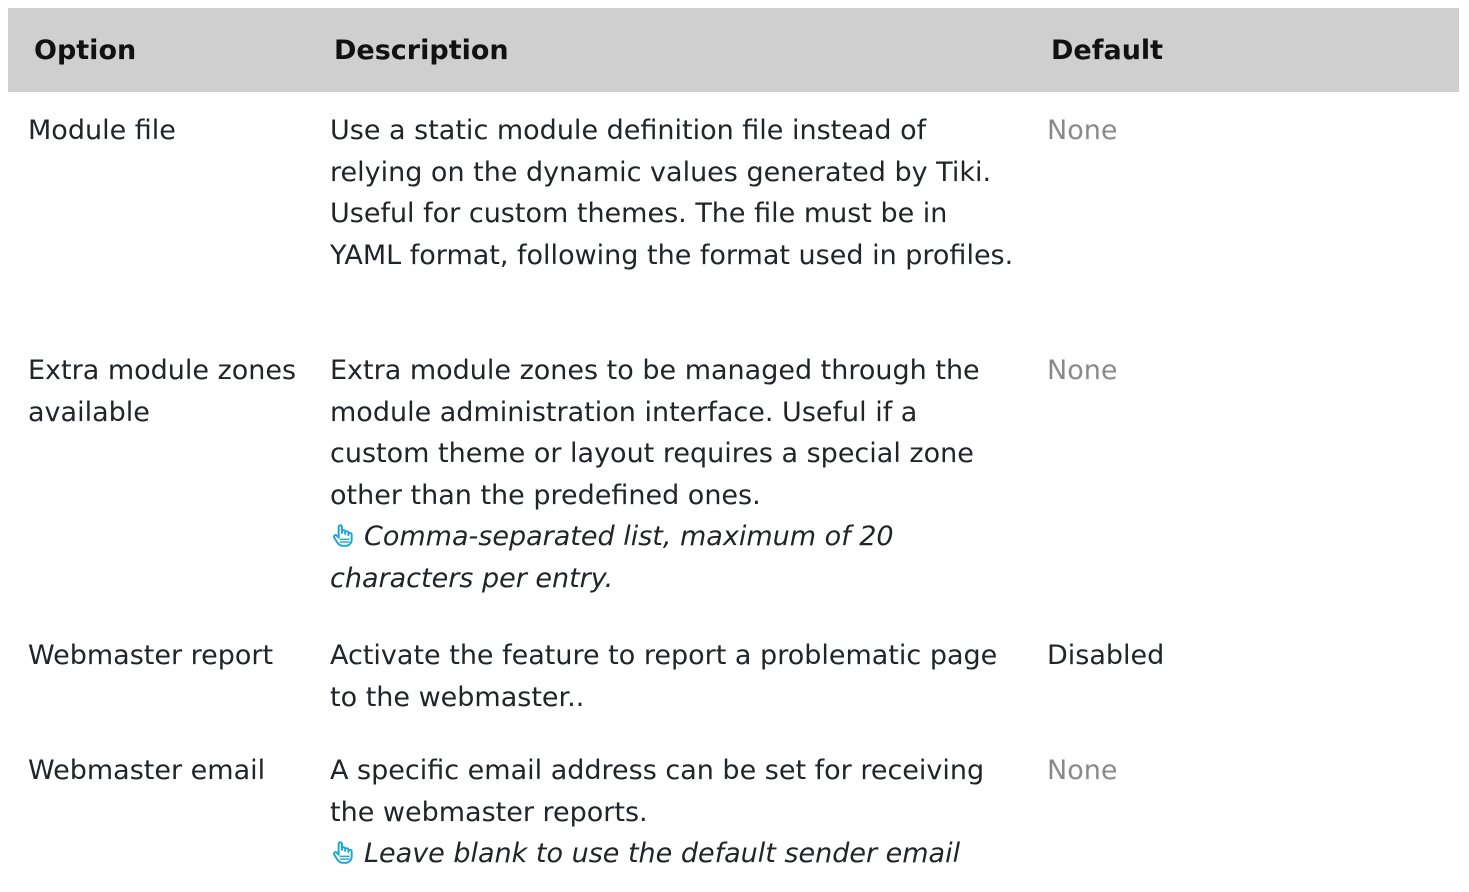 This screenshot has width=1469, height=892. What do you see at coordinates (85, 50) in the screenshot?
I see `column-header-option: Option` at bounding box center [85, 50].